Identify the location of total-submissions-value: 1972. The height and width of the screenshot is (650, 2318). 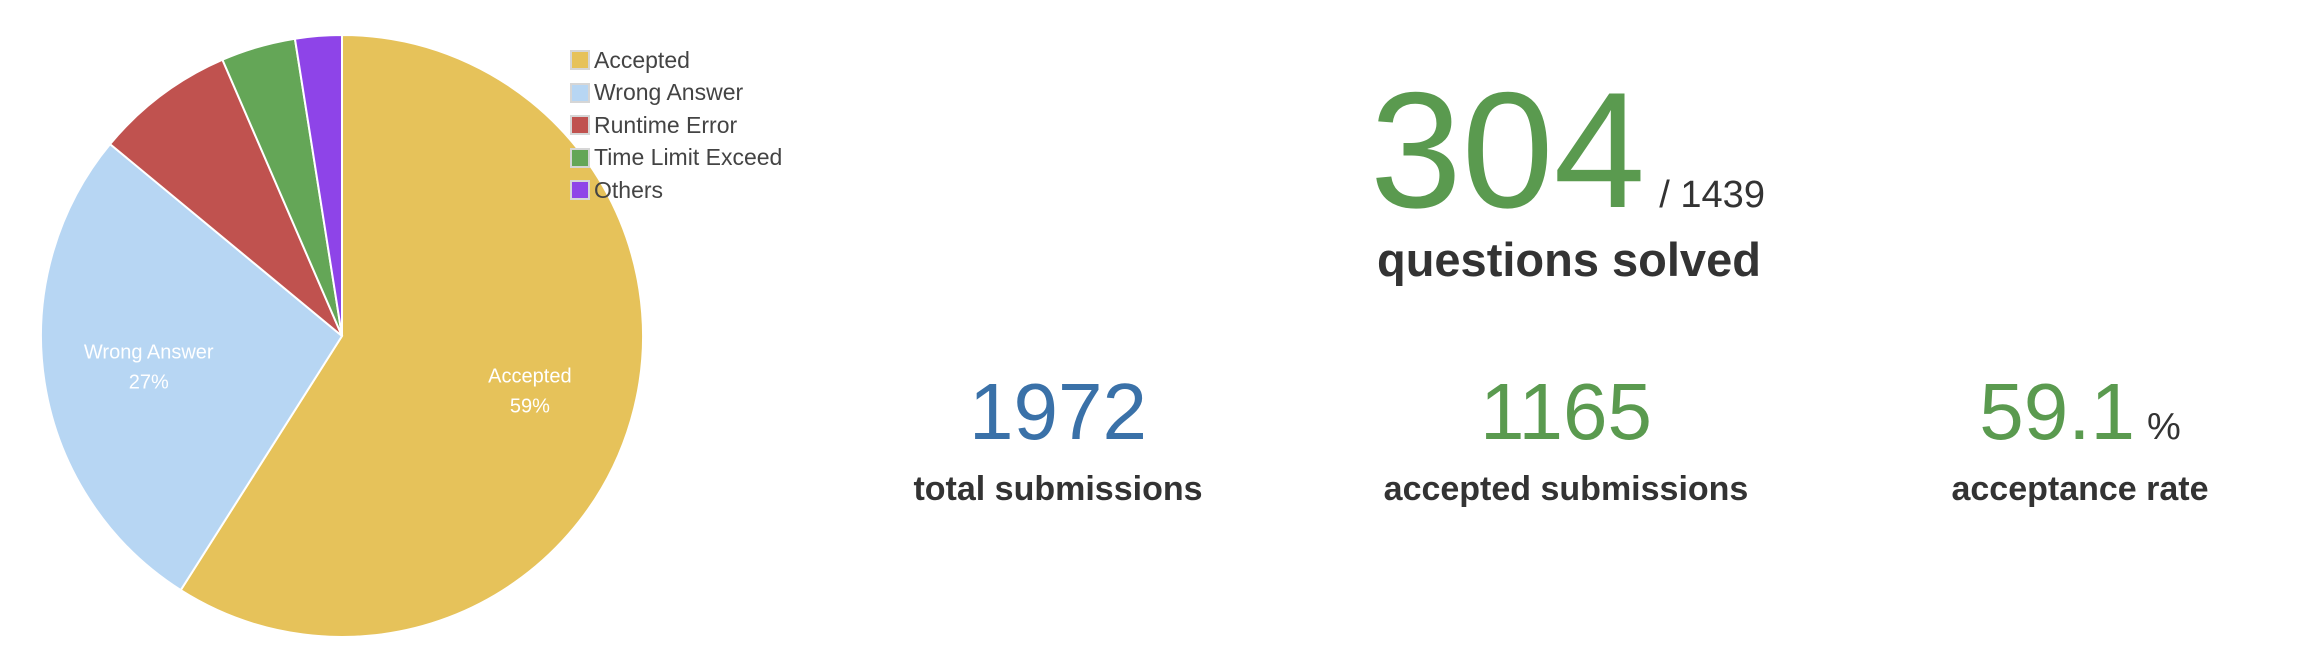
(1058, 411).